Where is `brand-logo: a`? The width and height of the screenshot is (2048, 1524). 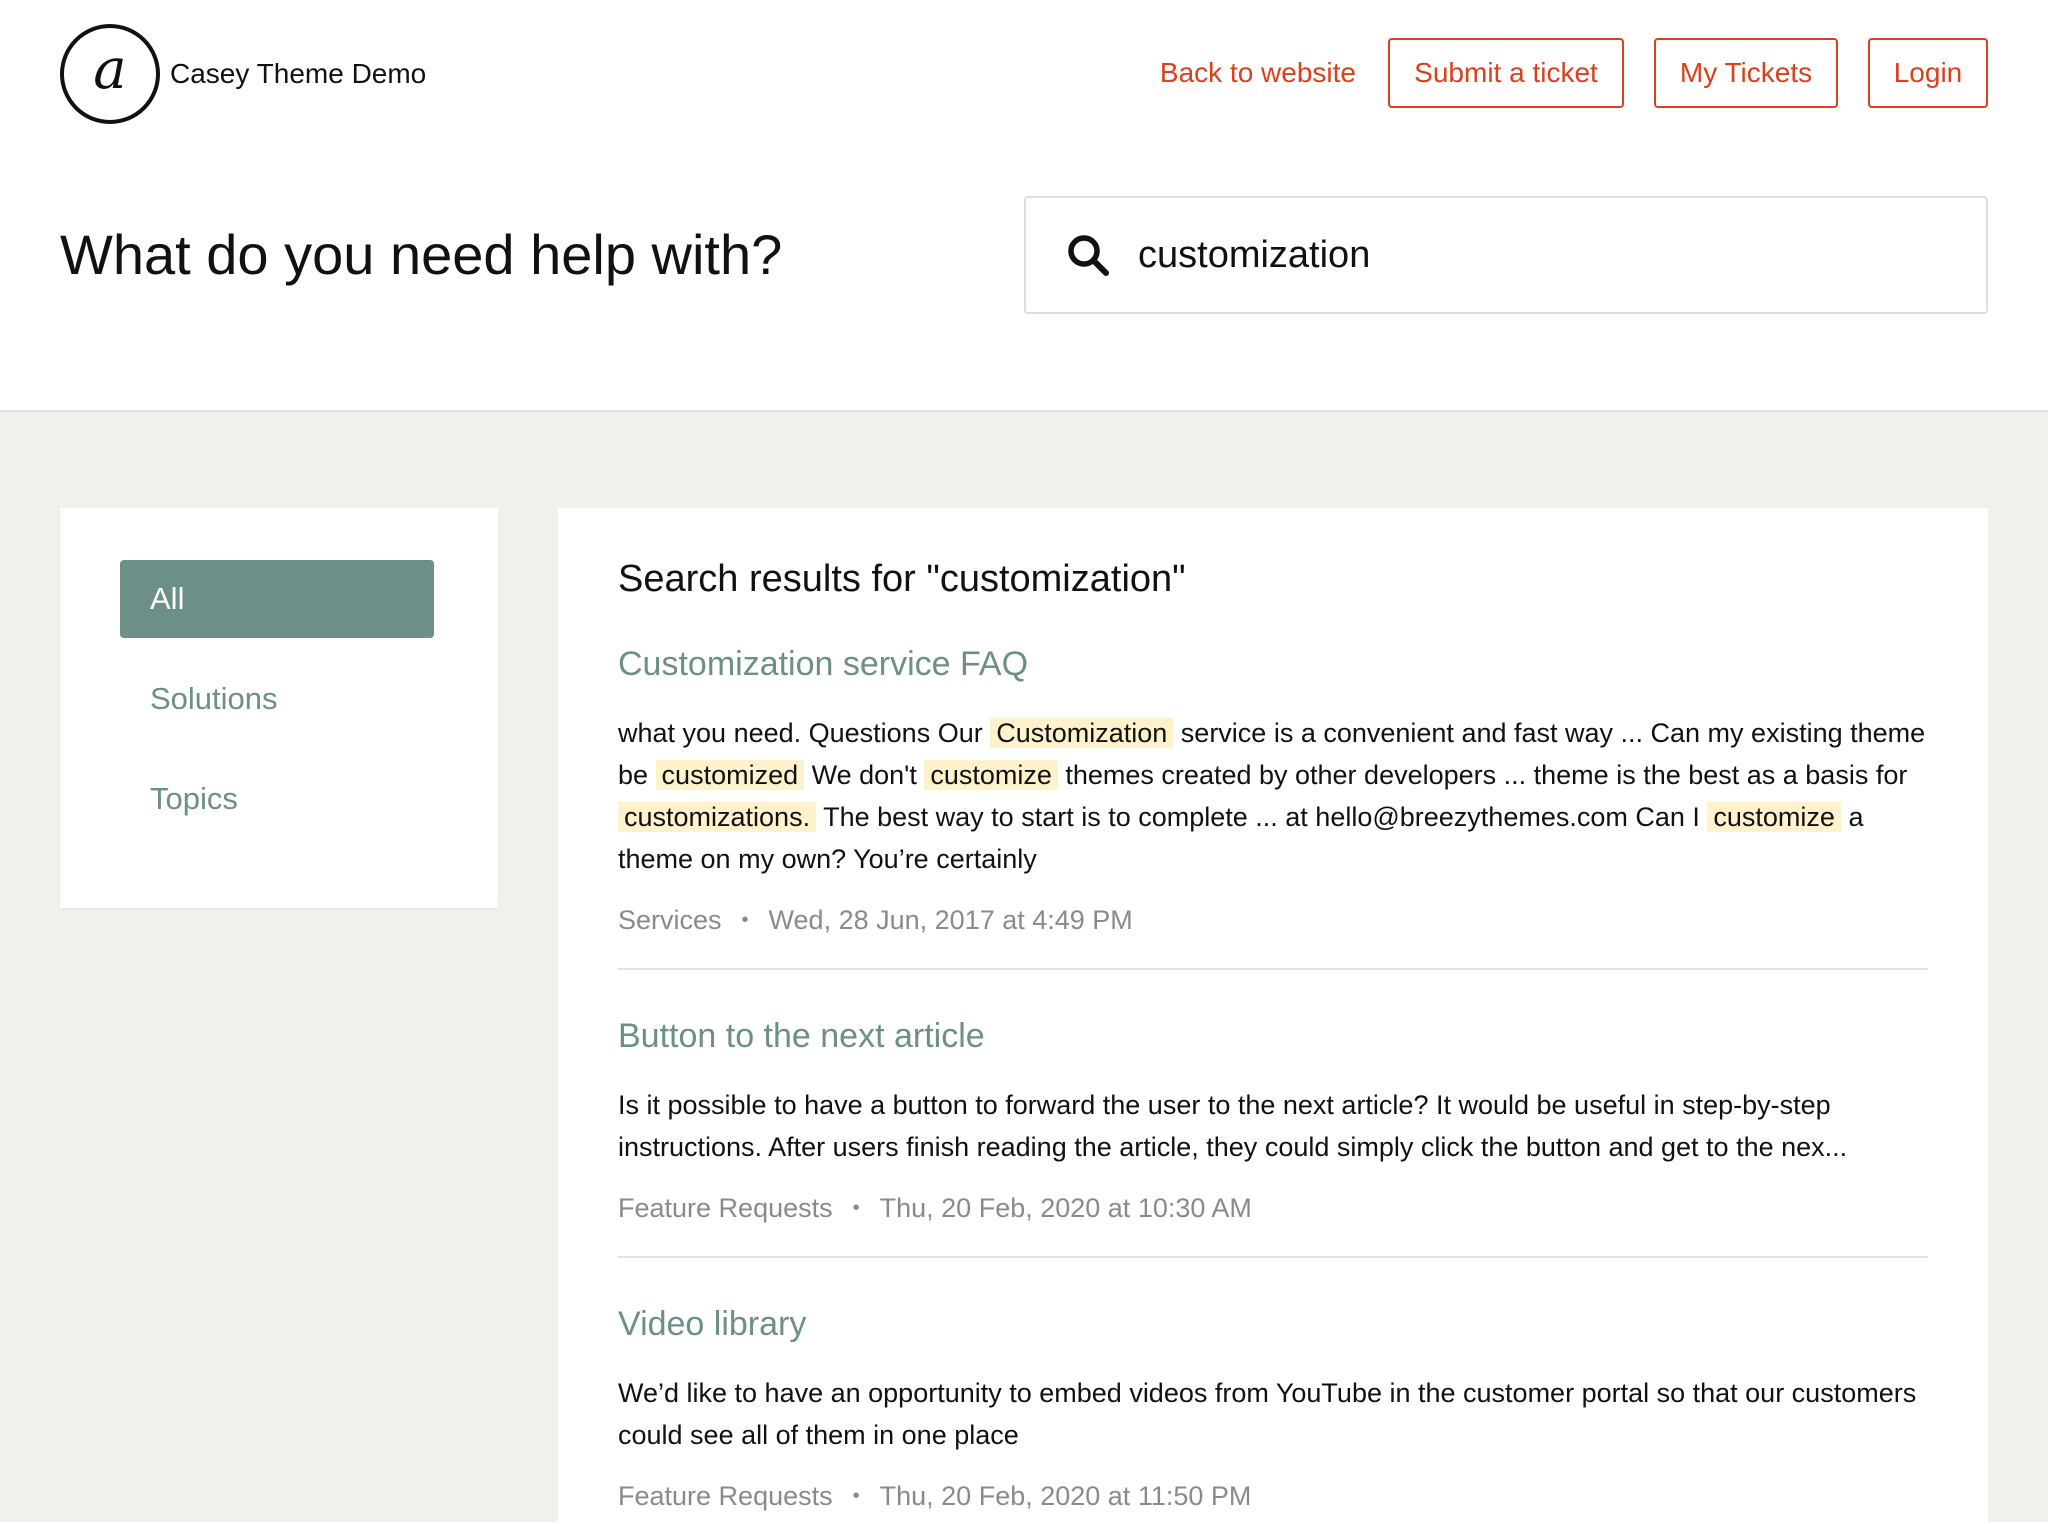
brand-logo: a is located at coordinates (110, 74).